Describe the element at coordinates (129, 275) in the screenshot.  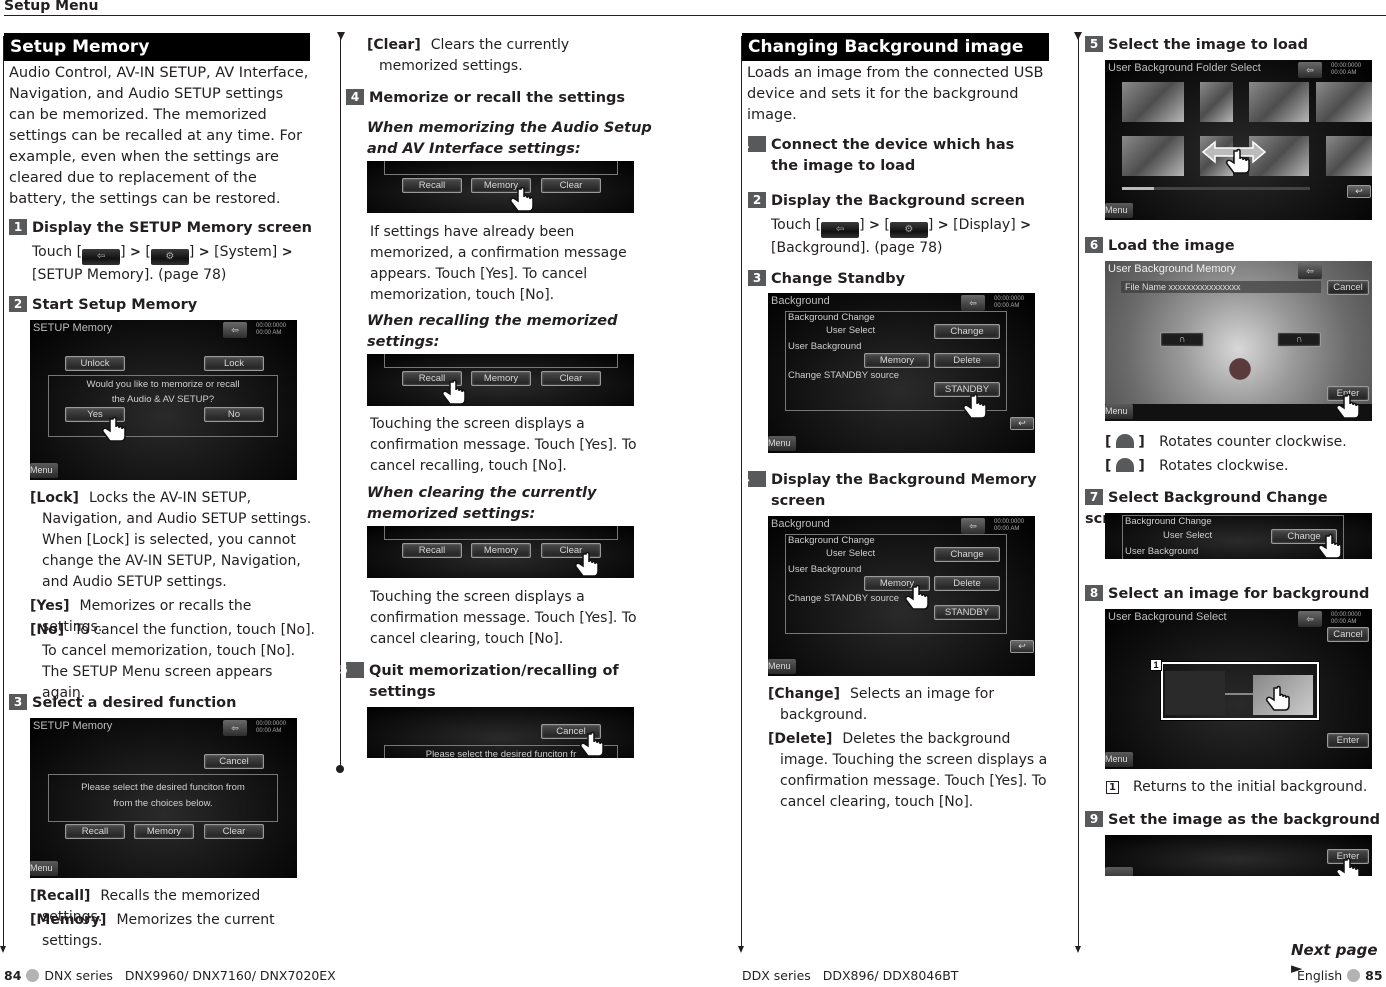
I see `path-setup-memory: [SETUP Memory]. (page 78)` at that location.